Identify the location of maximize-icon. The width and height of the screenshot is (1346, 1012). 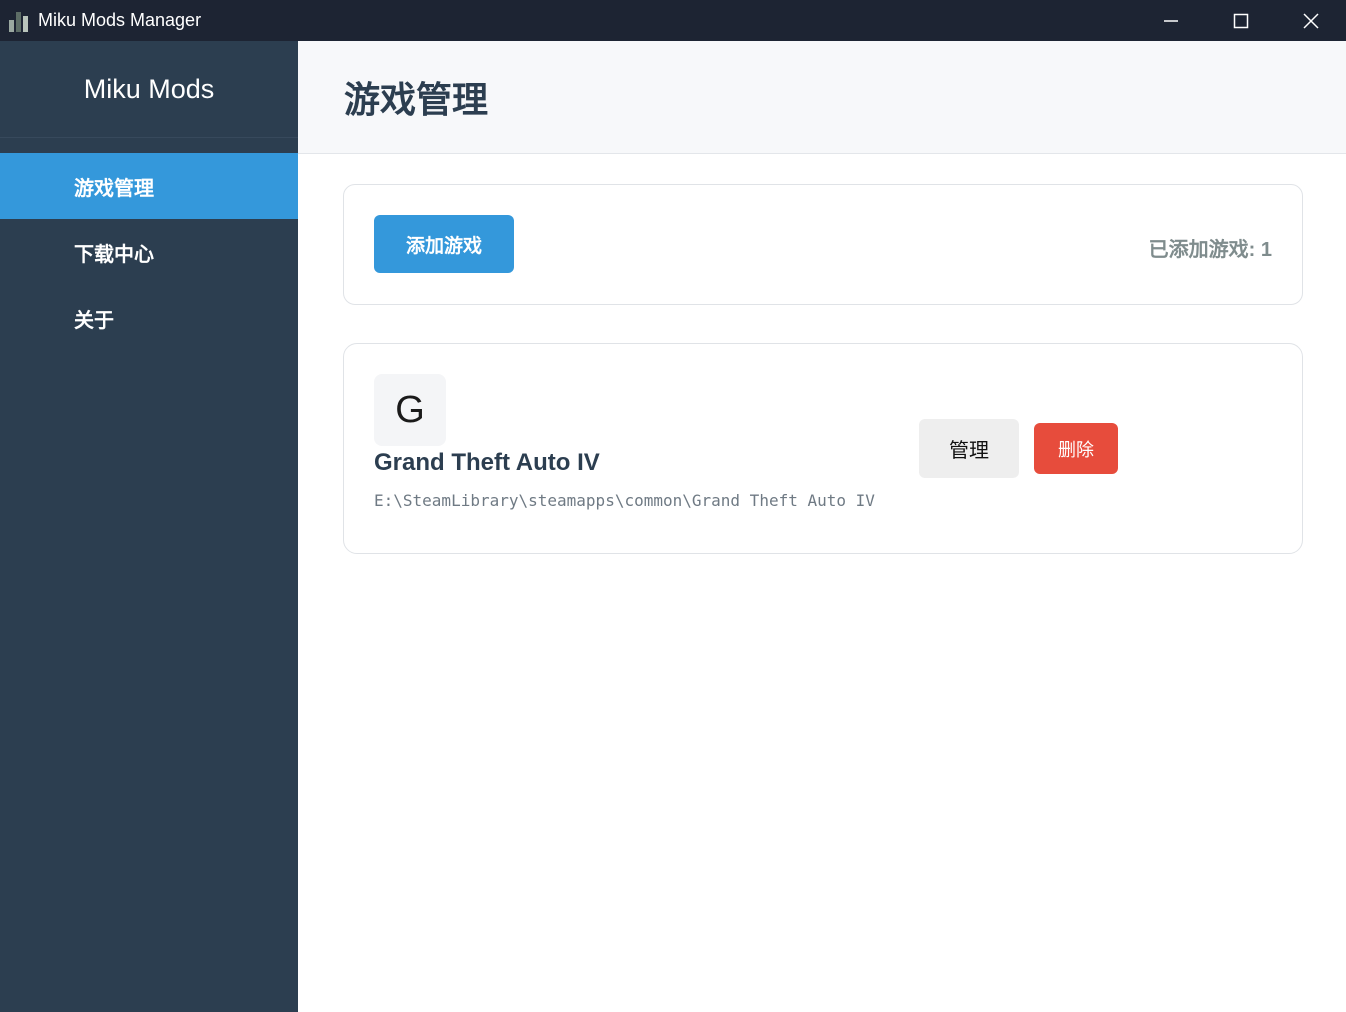
(1241, 20).